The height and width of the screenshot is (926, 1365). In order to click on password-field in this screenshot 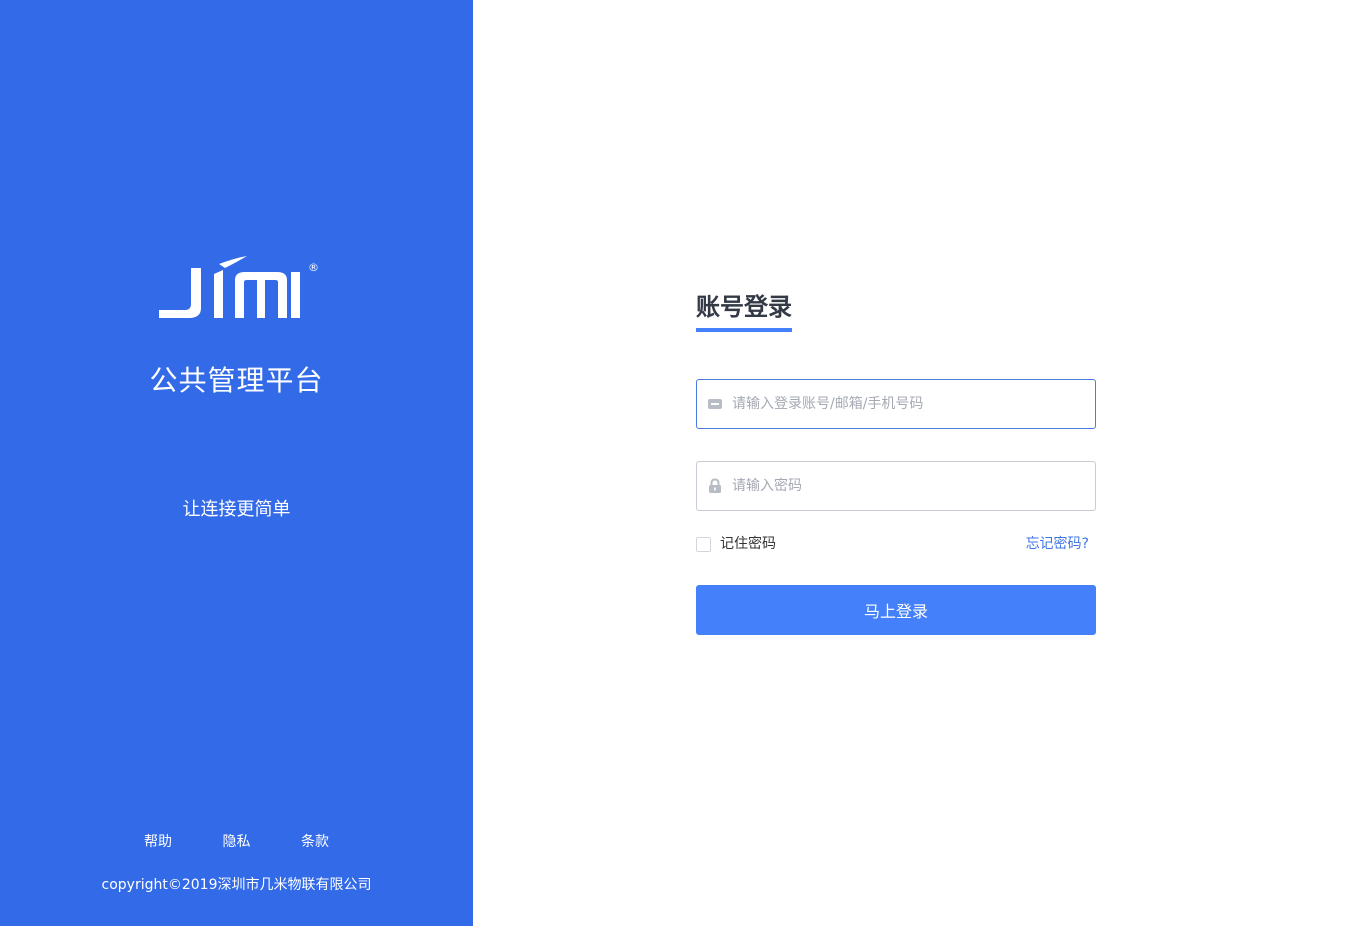, I will do `click(896, 486)`.